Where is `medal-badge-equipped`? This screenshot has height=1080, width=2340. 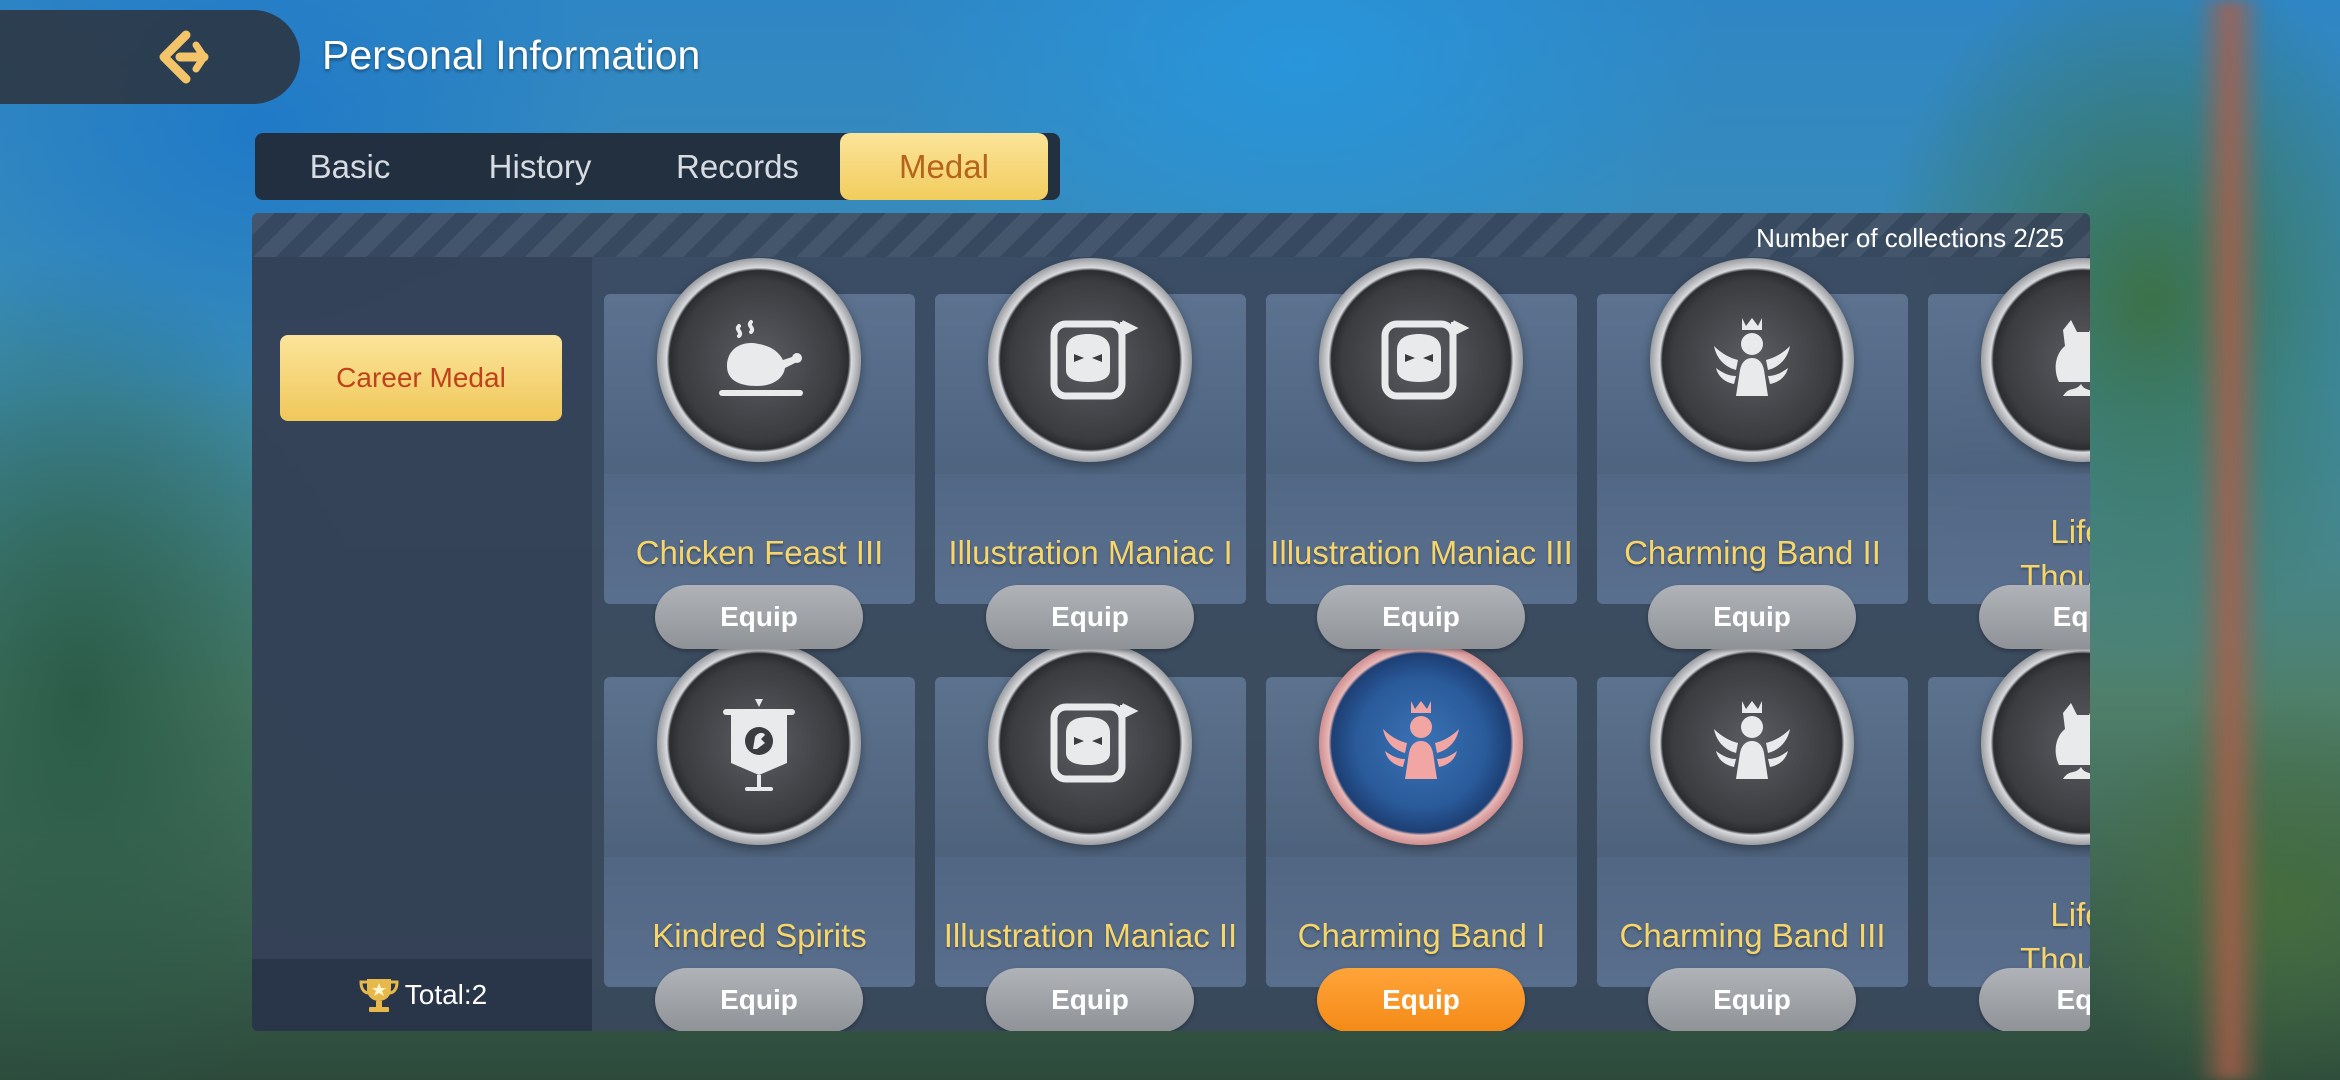
medal-badge-equipped is located at coordinates (1421, 743).